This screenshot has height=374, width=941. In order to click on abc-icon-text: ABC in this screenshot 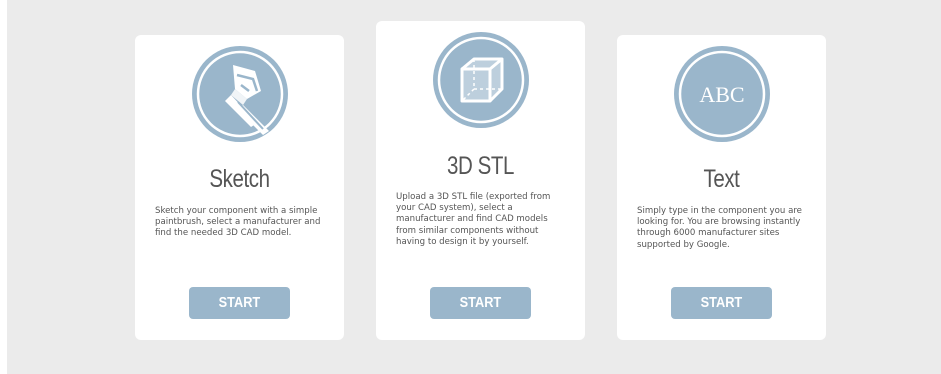, I will do `click(721, 94)`.